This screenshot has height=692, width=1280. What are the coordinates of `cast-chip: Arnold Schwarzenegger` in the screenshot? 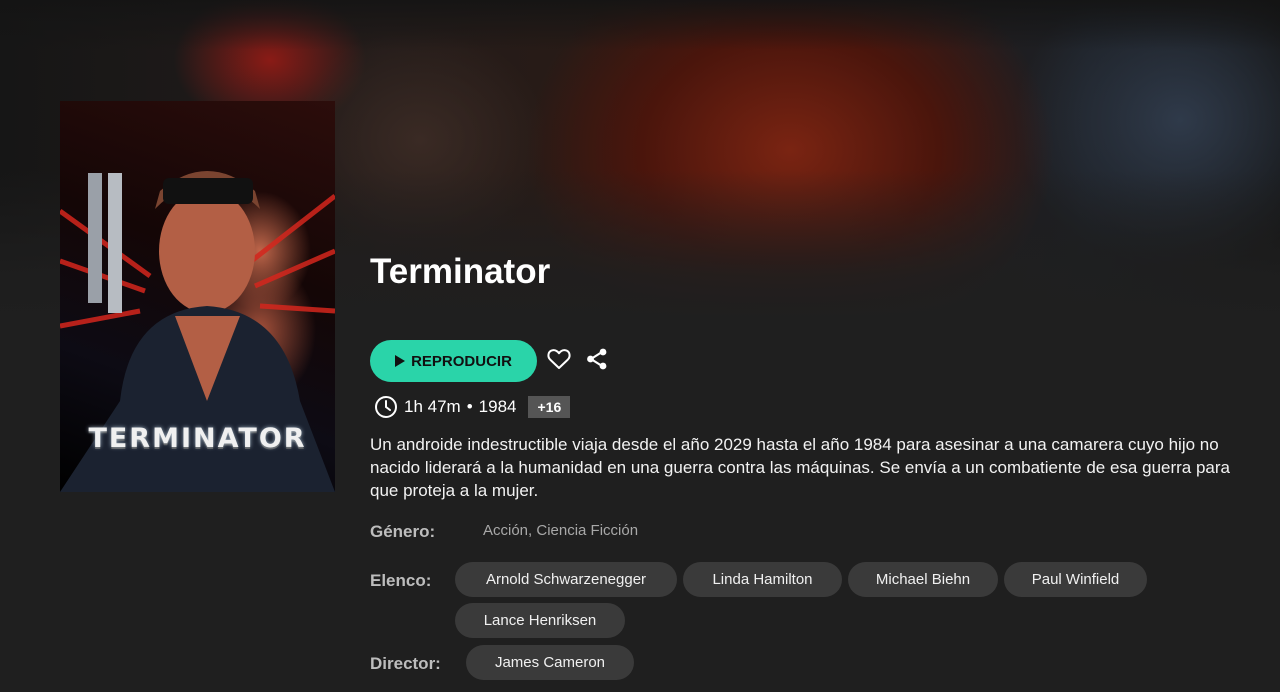 It's located at (566, 579).